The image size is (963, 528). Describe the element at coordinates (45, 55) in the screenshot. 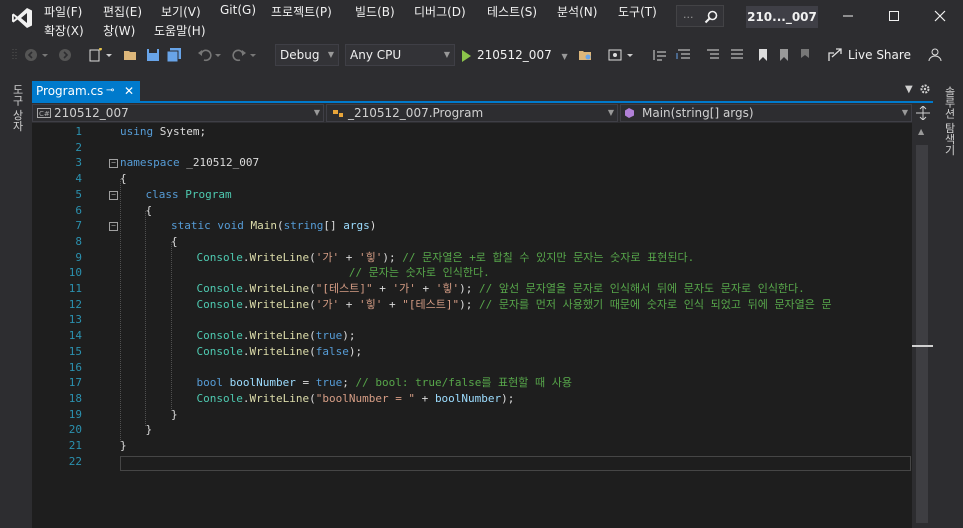

I see `back-dropdown-icon` at that location.